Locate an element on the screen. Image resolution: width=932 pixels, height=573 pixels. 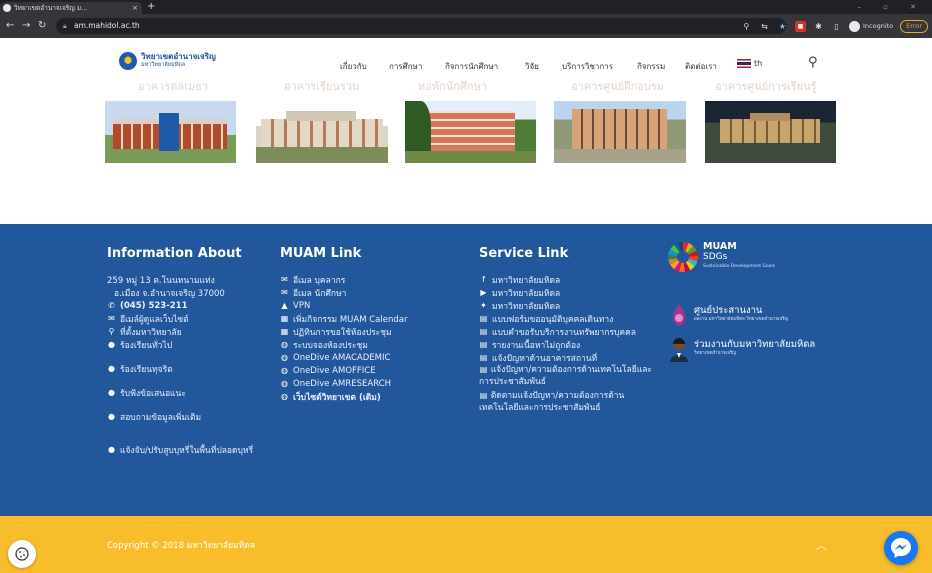
phone-link: ✆ (045) 523-211 is located at coordinates (180, 305).